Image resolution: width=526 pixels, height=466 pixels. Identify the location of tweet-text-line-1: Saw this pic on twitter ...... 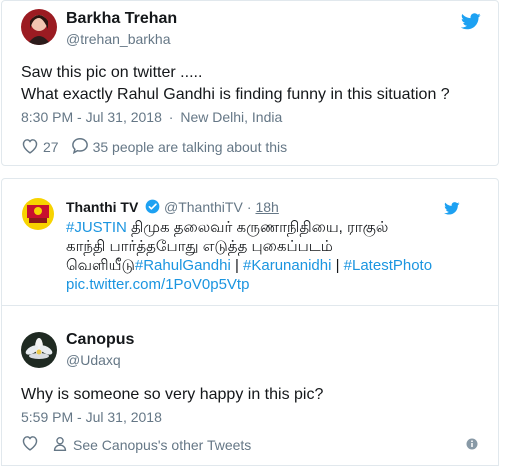
(112, 72).